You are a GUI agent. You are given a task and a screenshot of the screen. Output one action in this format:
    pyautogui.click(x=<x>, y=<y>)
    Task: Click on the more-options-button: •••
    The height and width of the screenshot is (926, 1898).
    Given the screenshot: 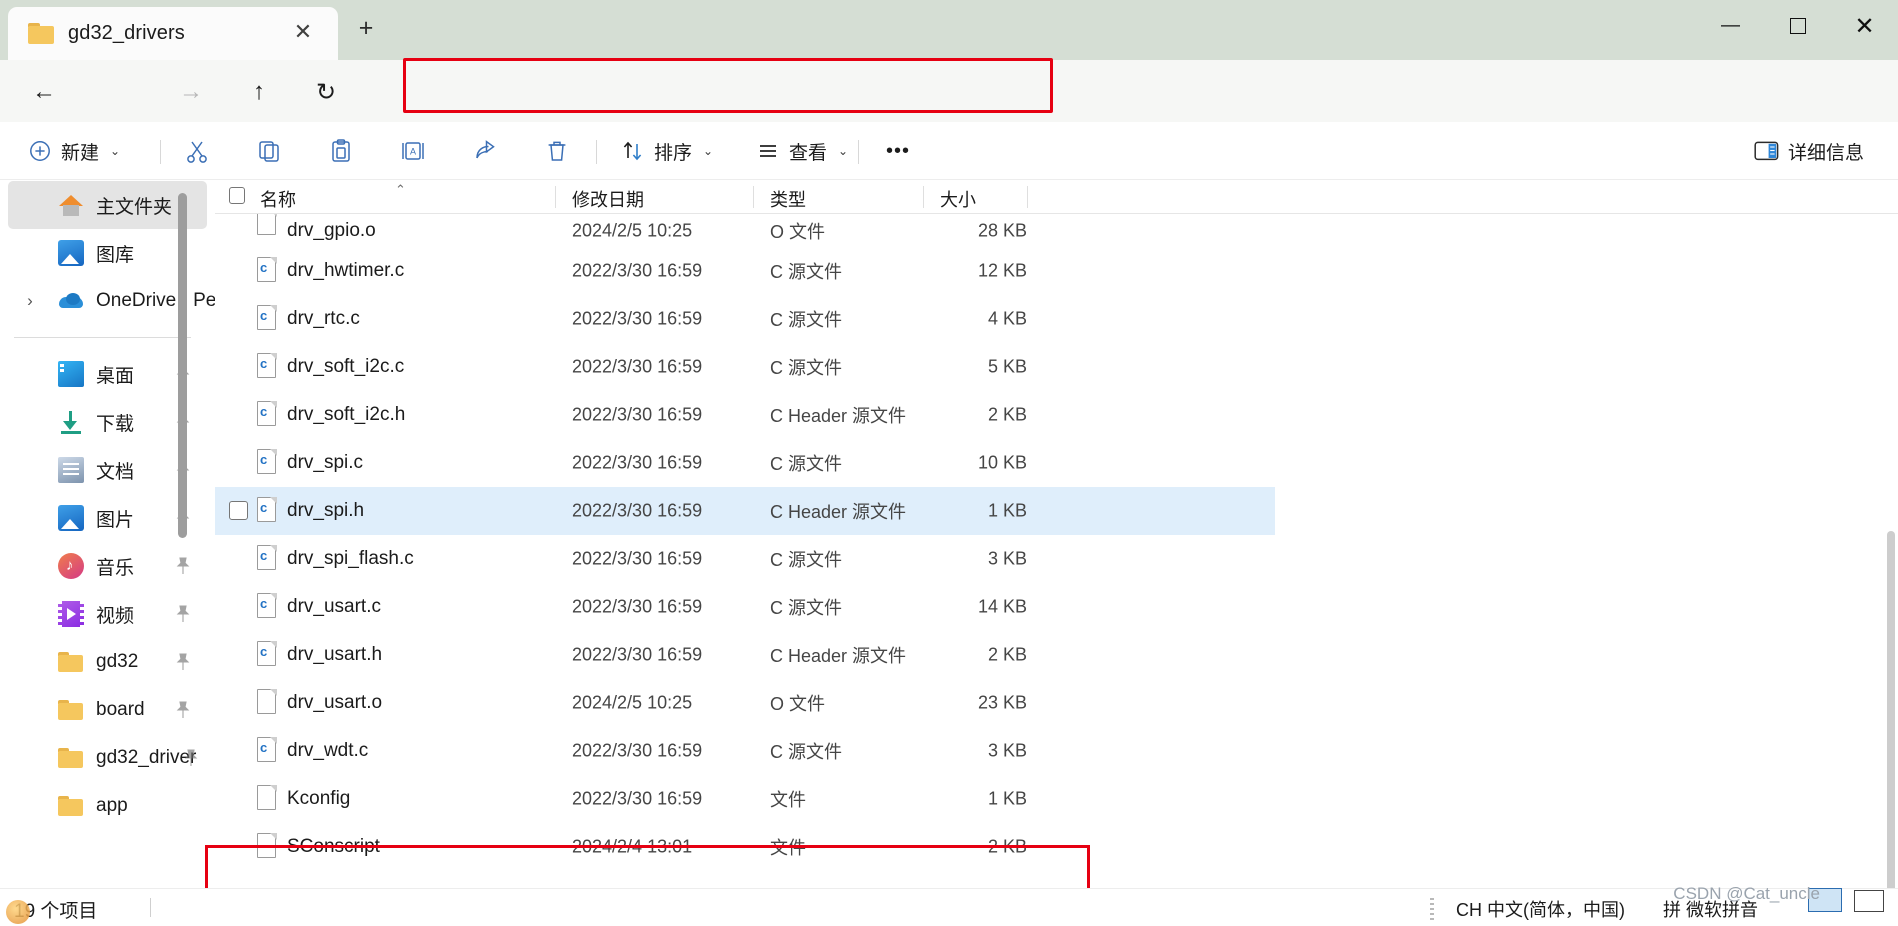 What is the action you would take?
    pyautogui.click(x=898, y=151)
    